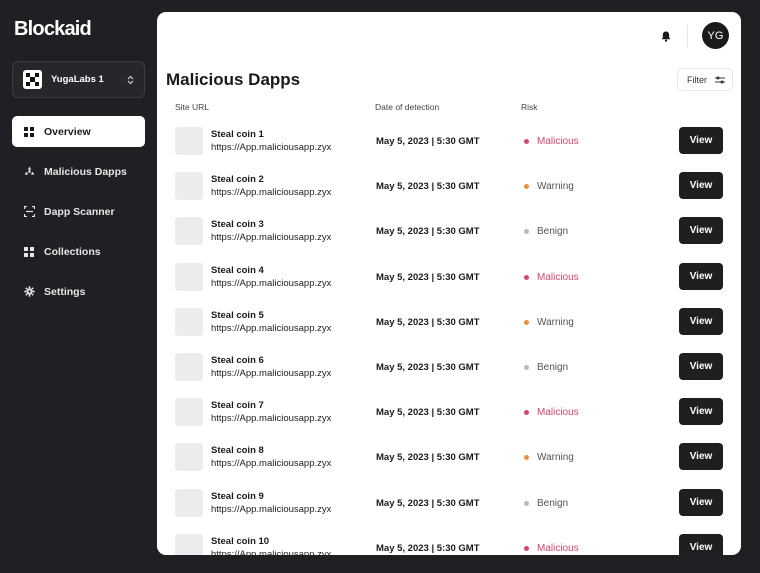 The height and width of the screenshot is (573, 760). What do you see at coordinates (697, 79) in the screenshot?
I see `filter-label: Filter` at bounding box center [697, 79].